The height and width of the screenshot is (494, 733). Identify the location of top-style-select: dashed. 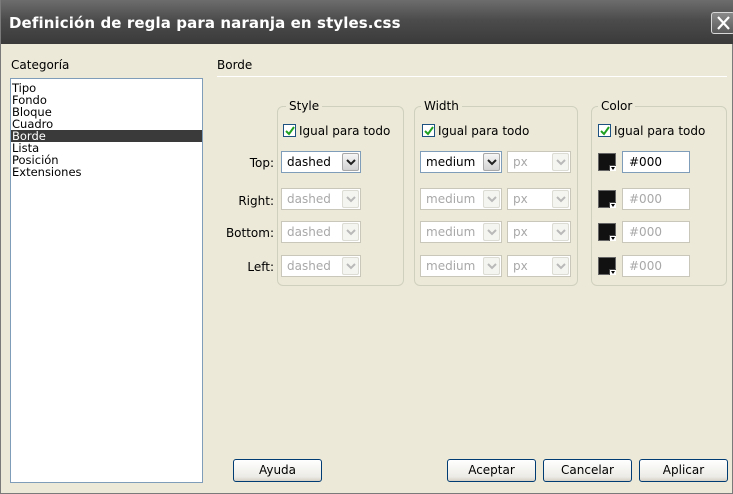
(321, 162).